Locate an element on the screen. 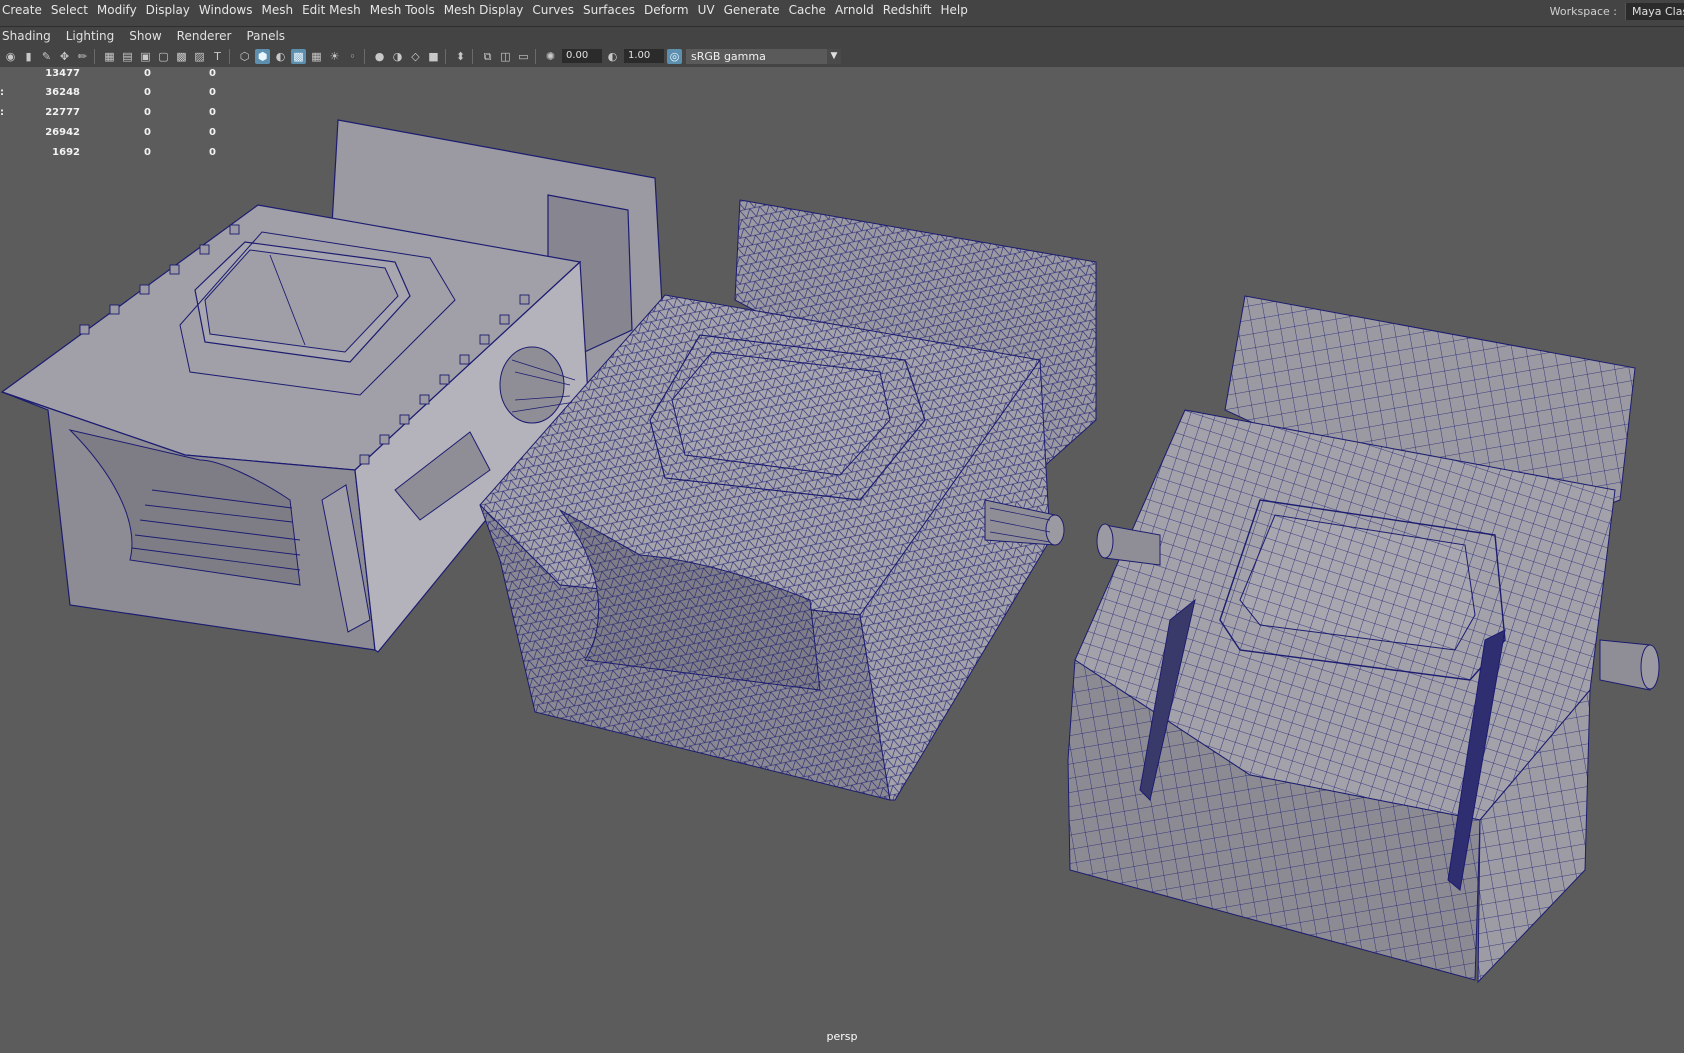 Image resolution: width=1684 pixels, height=1053 pixels. camera-name-label: persp is located at coordinates (842, 1036).